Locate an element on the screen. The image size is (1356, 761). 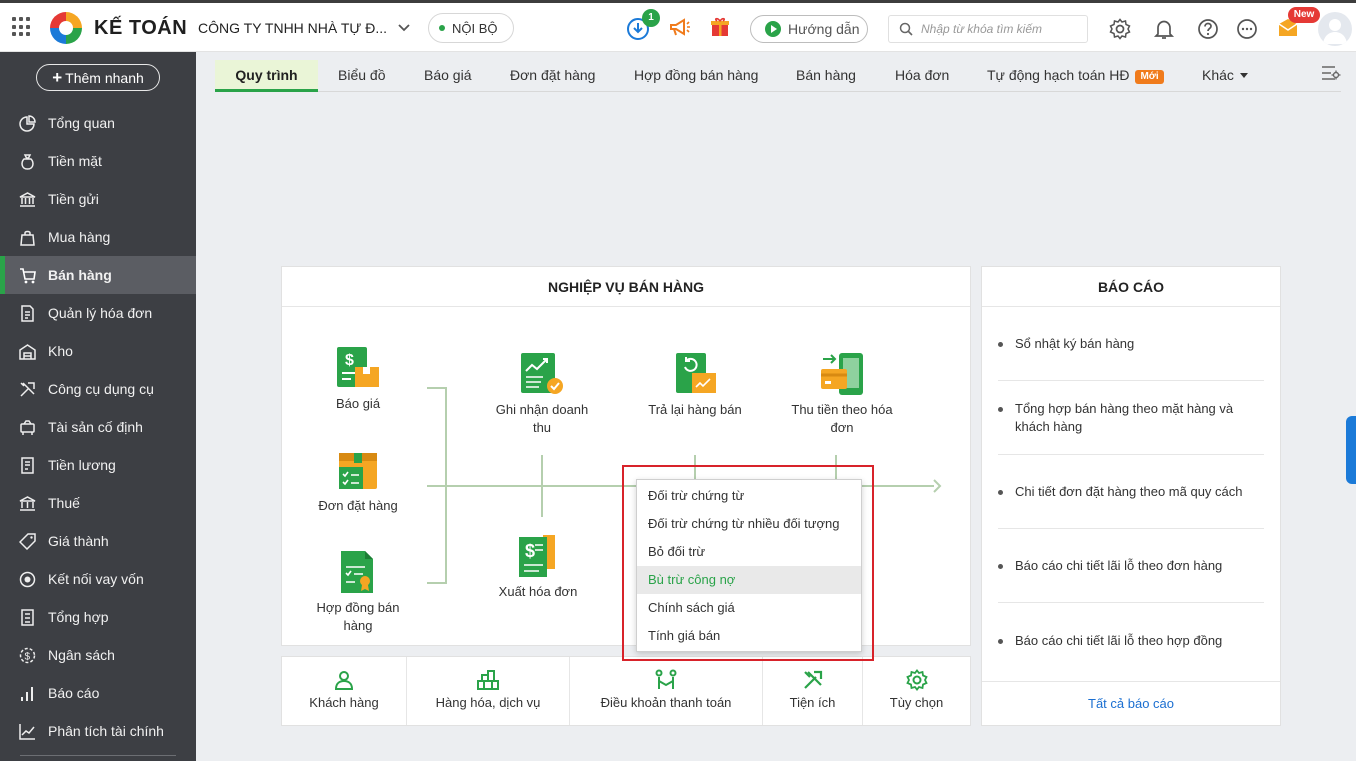
flow-node-label: Báo giá is located at coordinates (358, 403).